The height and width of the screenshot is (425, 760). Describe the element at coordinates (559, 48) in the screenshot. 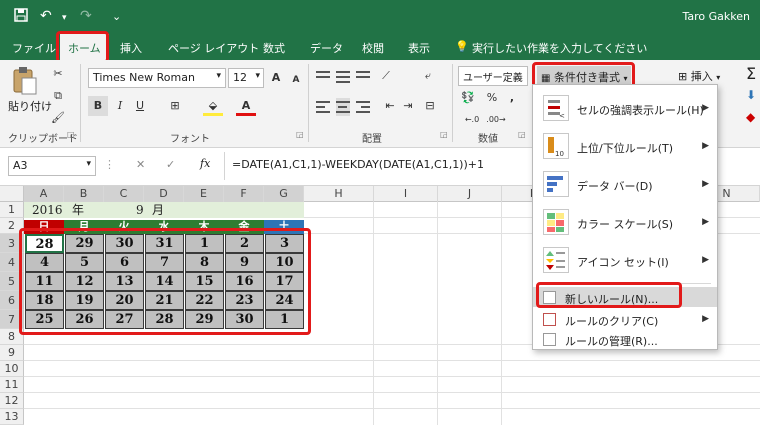

I see `tell-me-box: 実行したい作業を入力してください` at that location.